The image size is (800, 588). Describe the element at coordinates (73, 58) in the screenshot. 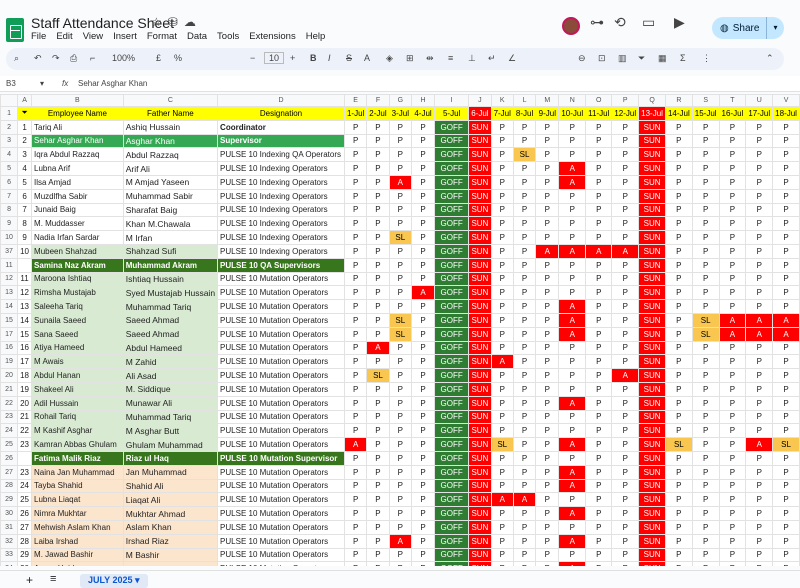

I see `print-icon: ⎙` at that location.